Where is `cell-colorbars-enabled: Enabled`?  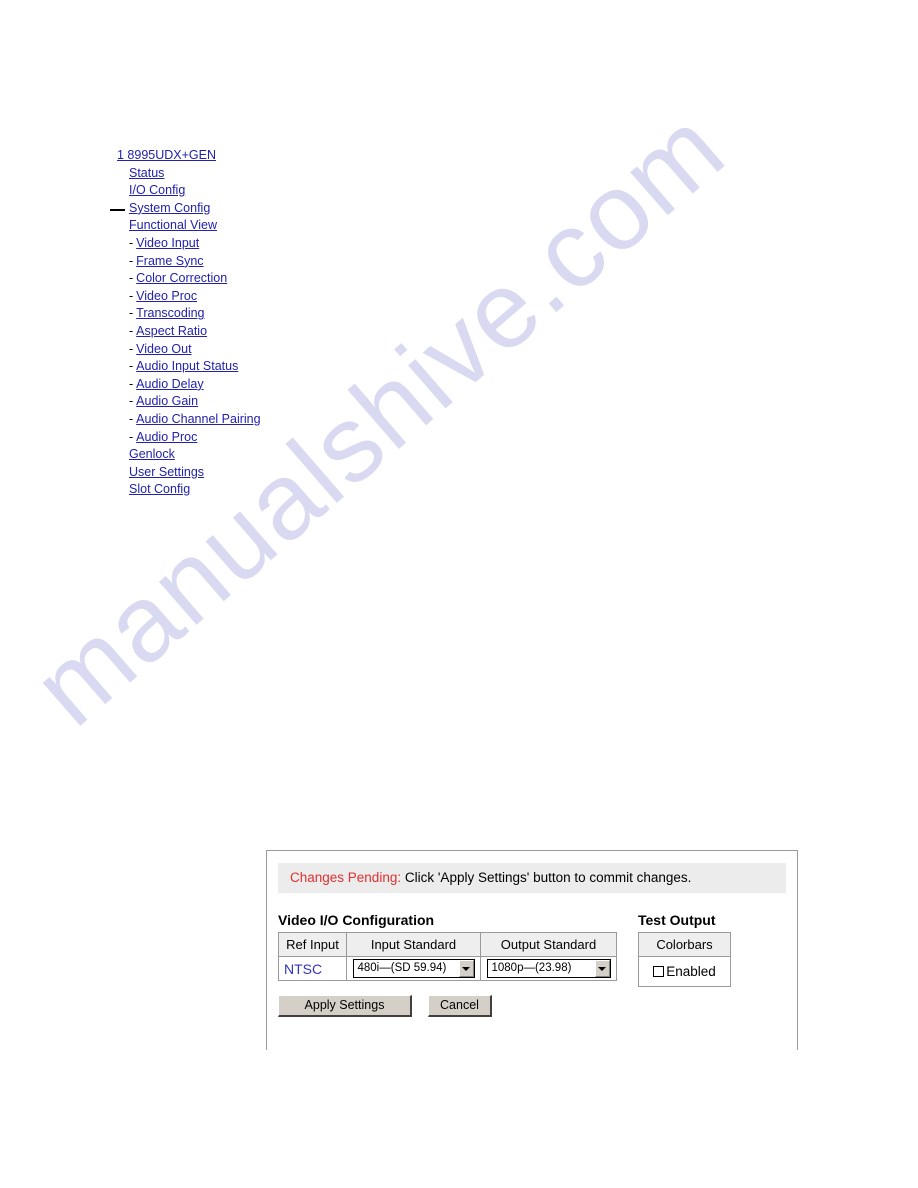
cell-colorbars-enabled: Enabled is located at coordinates (684, 971).